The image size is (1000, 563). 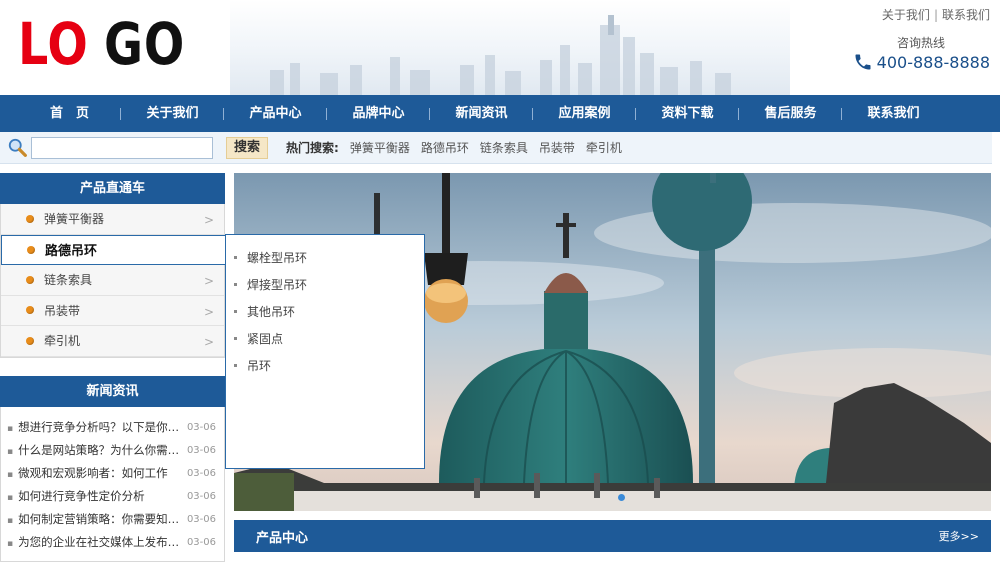 What do you see at coordinates (259, 365) in the screenshot?
I see `flyout-label: 吊环` at bounding box center [259, 365].